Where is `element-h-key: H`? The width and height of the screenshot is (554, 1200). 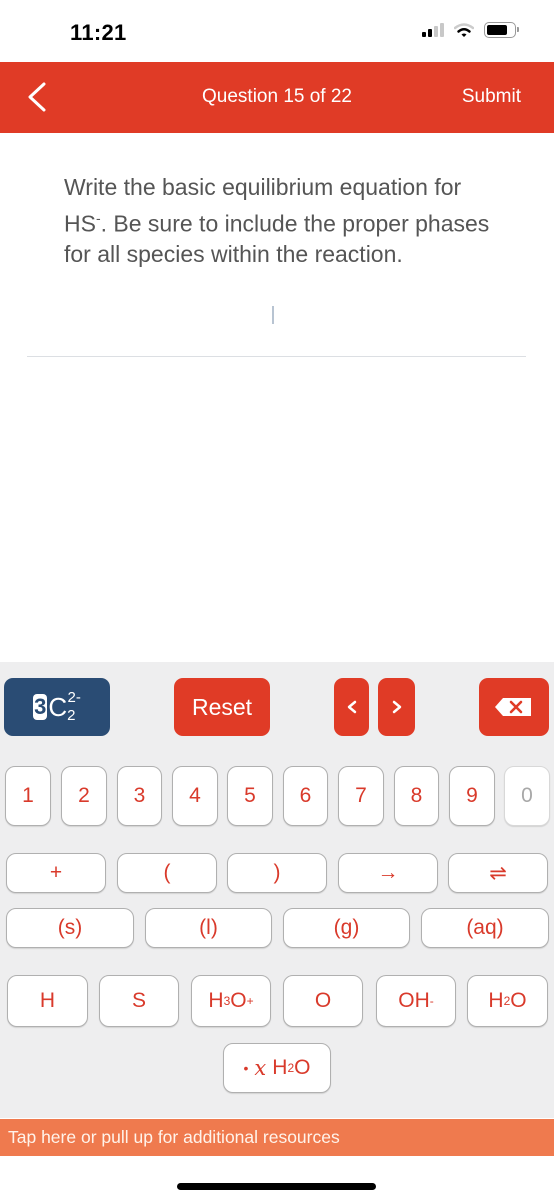 element-h-key: H is located at coordinates (47, 1001).